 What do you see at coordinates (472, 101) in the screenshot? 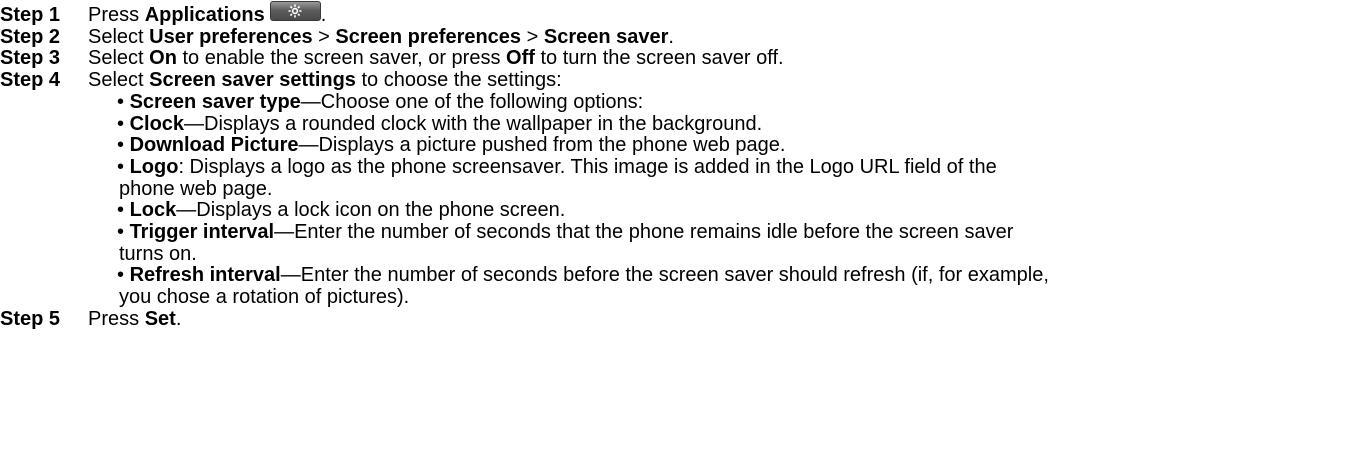
I see `bullet-text: —Choose one of the following options:` at bounding box center [472, 101].